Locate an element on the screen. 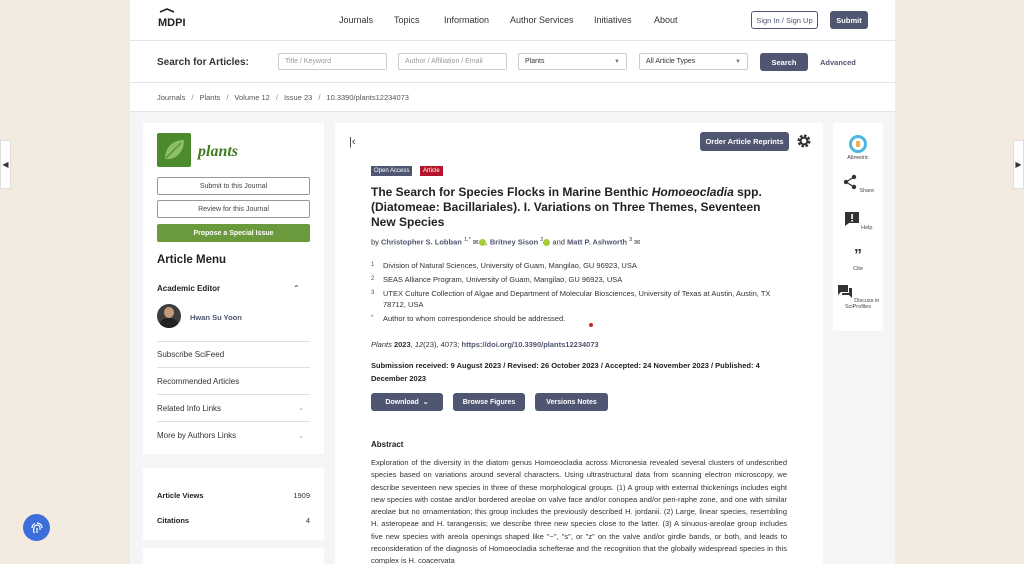 Image resolution: width=1024 pixels, height=564 pixels. nav-about: About is located at coordinates (674, 20).